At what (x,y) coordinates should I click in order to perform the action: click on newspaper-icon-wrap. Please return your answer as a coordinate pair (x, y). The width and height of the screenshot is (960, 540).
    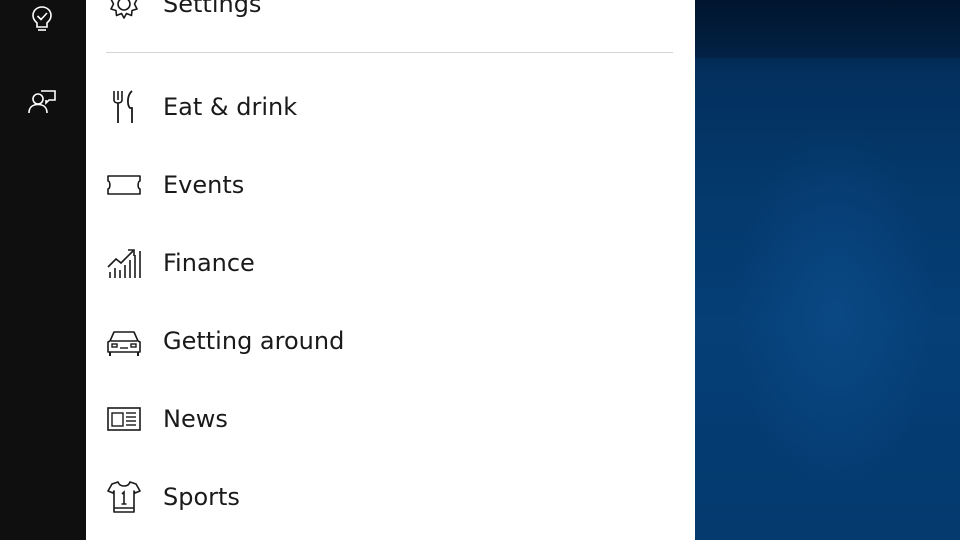
    Looking at the image, I should click on (124, 419).